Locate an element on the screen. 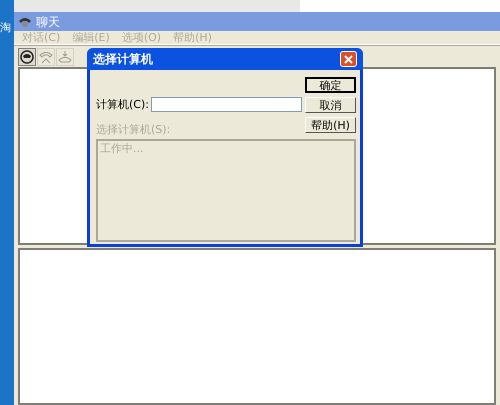 Image resolution: width=500 pixels, height=405 pixels. phone-icon is located at coordinates (25, 22).